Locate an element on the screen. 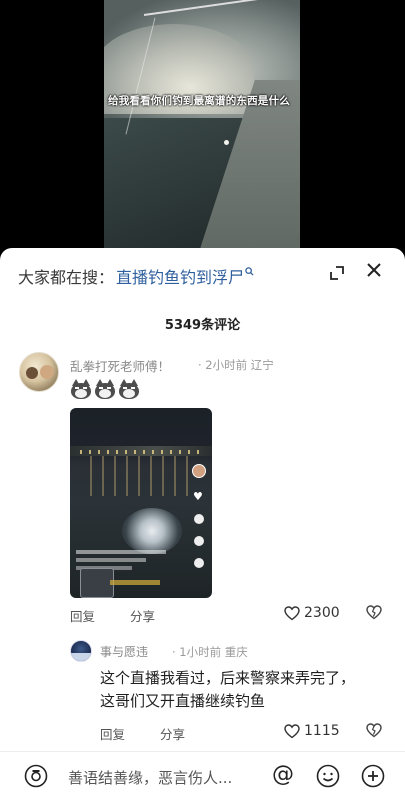 Image resolution: width=405 pixels, height=800 pixels. reply-meta: · 1小时前 重庆 is located at coordinates (210, 652).